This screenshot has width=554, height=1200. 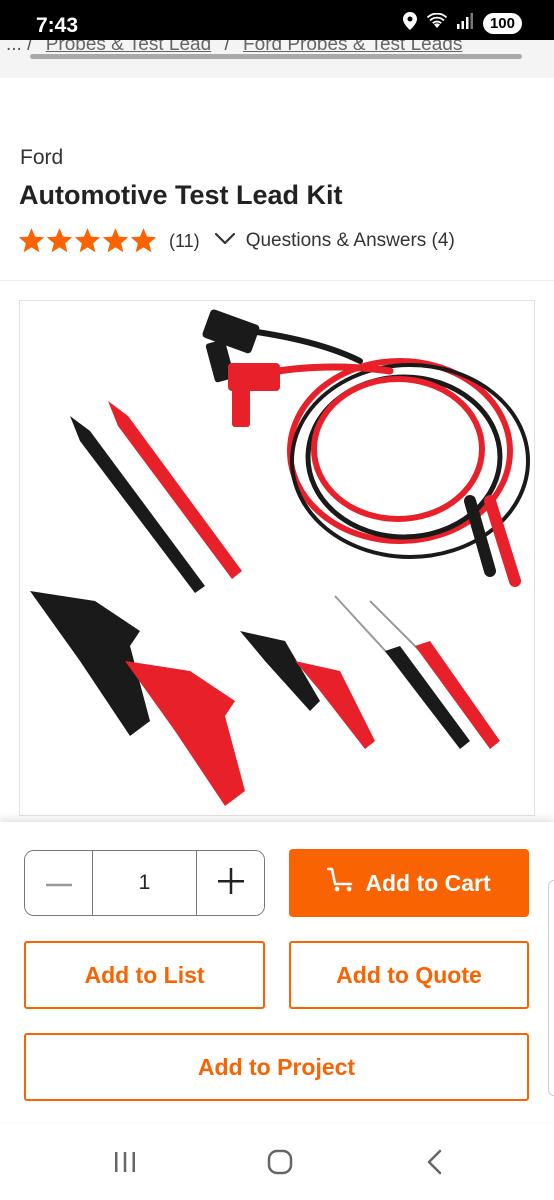 I want to click on breadcrumb-item: Ford Probes & Test Leads, so click(x=352, y=47).